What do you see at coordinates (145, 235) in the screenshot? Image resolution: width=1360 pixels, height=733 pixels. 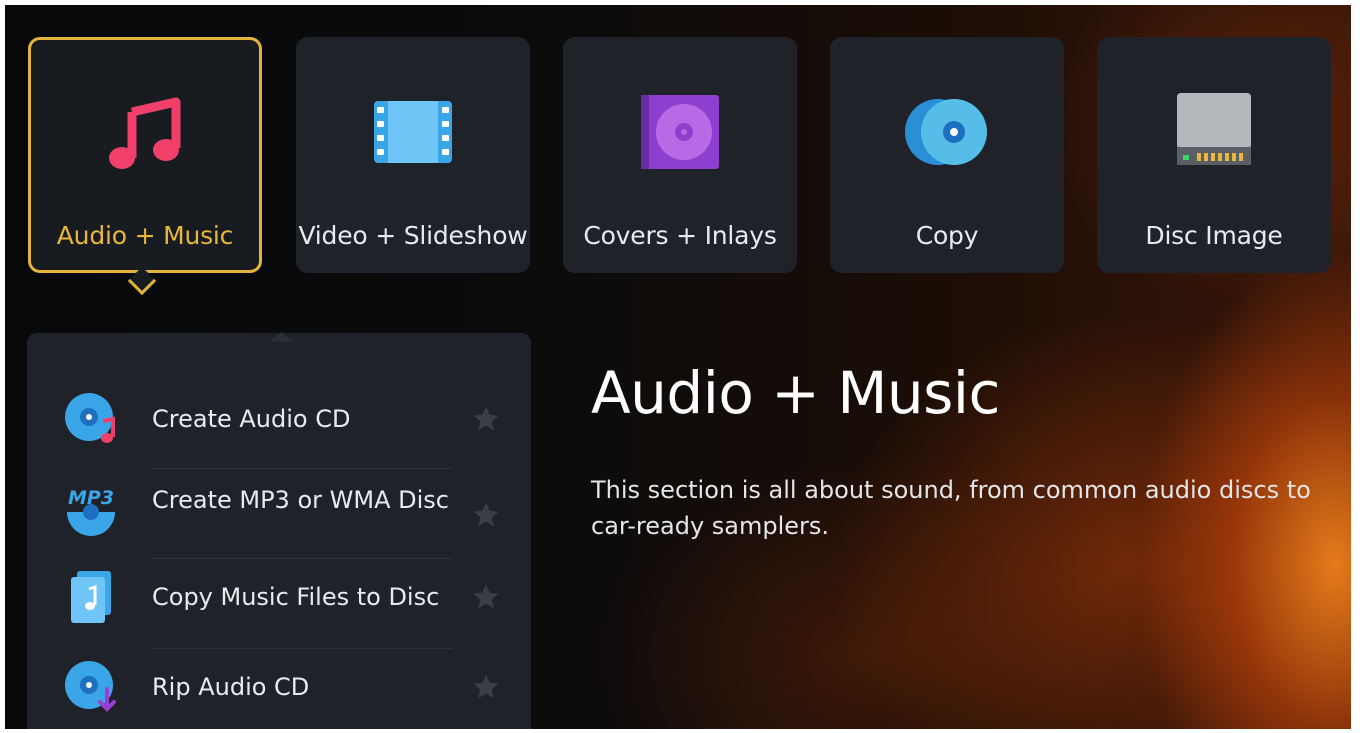 I see `tile-label: Audio + Music` at bounding box center [145, 235].